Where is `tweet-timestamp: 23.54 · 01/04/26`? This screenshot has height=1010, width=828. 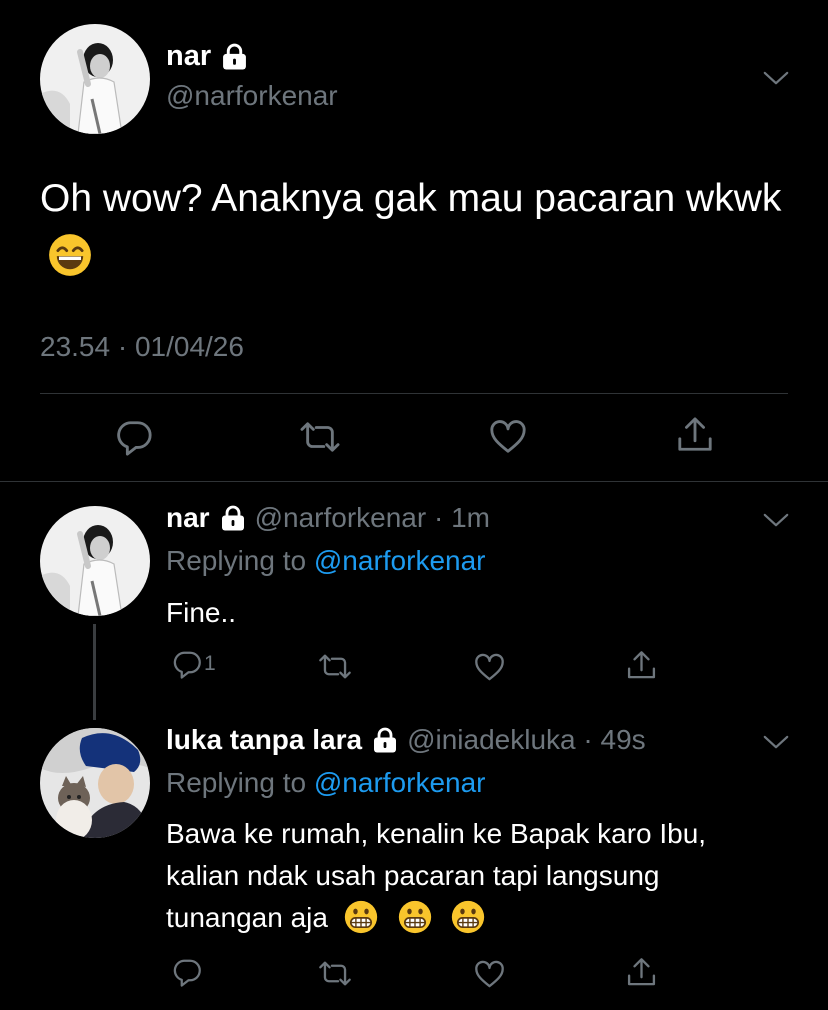
tweet-timestamp: 23.54 · 01/04/26 is located at coordinates (142, 347).